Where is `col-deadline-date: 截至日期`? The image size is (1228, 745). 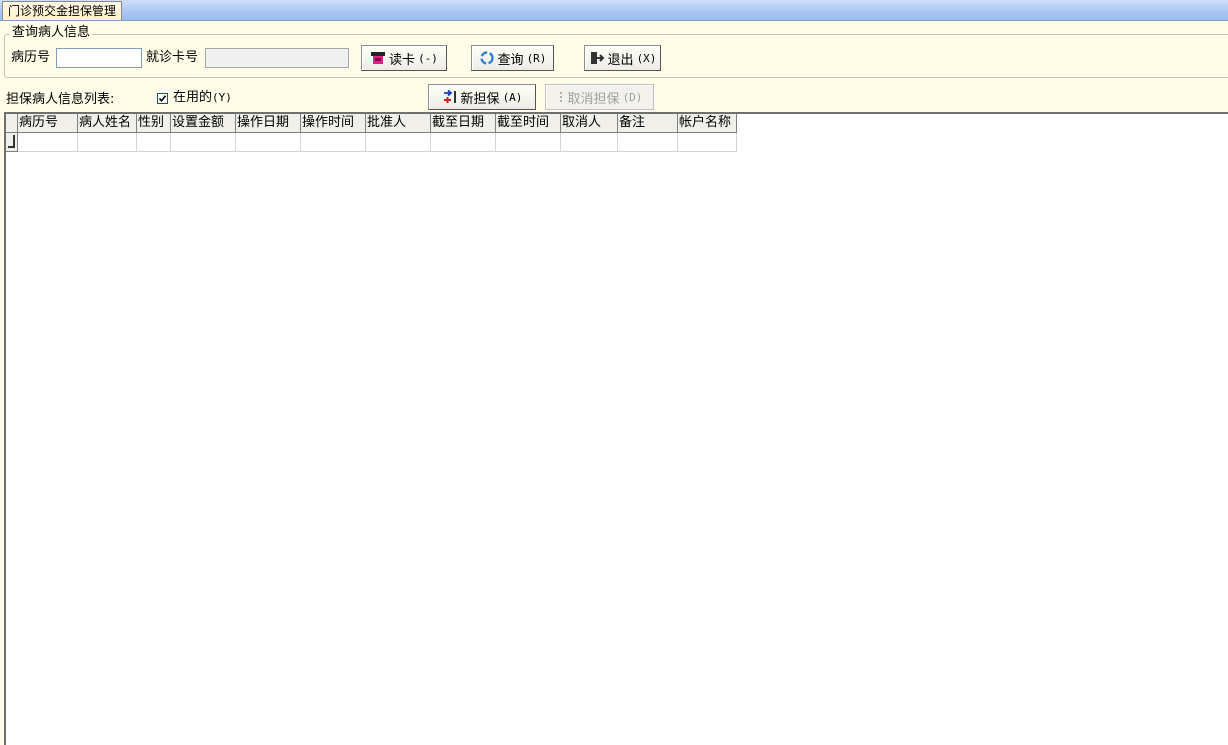 col-deadline-date: 截至日期 is located at coordinates (463, 123).